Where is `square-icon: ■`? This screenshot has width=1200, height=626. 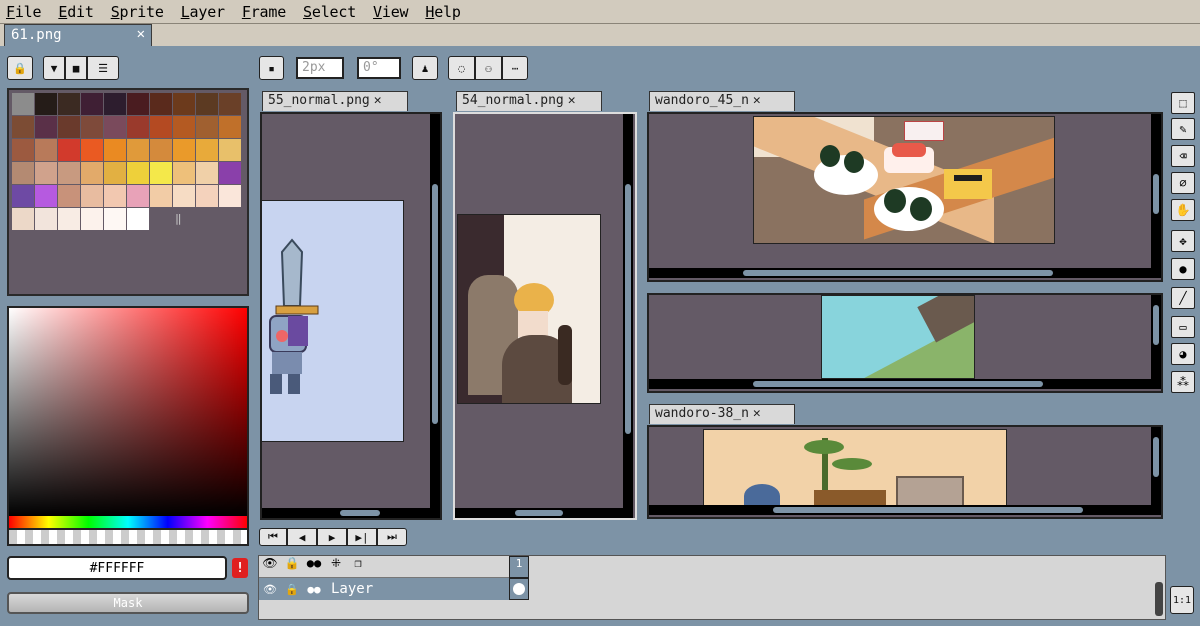 square-icon: ■ is located at coordinates (76, 68).